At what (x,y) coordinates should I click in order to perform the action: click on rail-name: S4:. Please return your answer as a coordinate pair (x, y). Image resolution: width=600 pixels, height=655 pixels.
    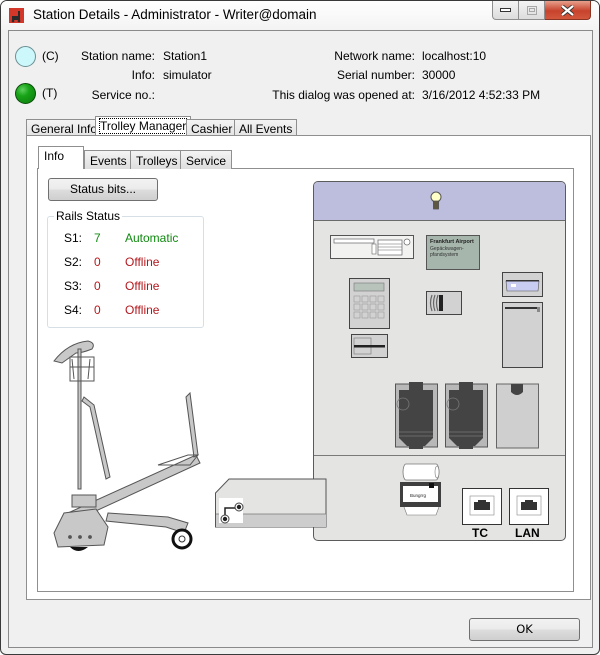
    Looking at the image, I should click on (73, 310).